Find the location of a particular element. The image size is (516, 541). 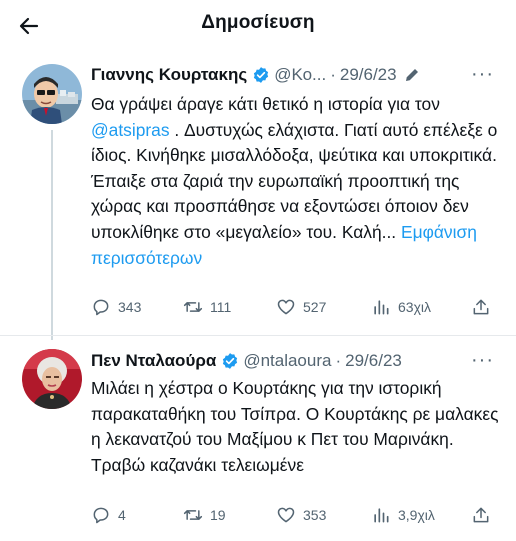

top-bar: Δημοσίευση is located at coordinates (258, 26).